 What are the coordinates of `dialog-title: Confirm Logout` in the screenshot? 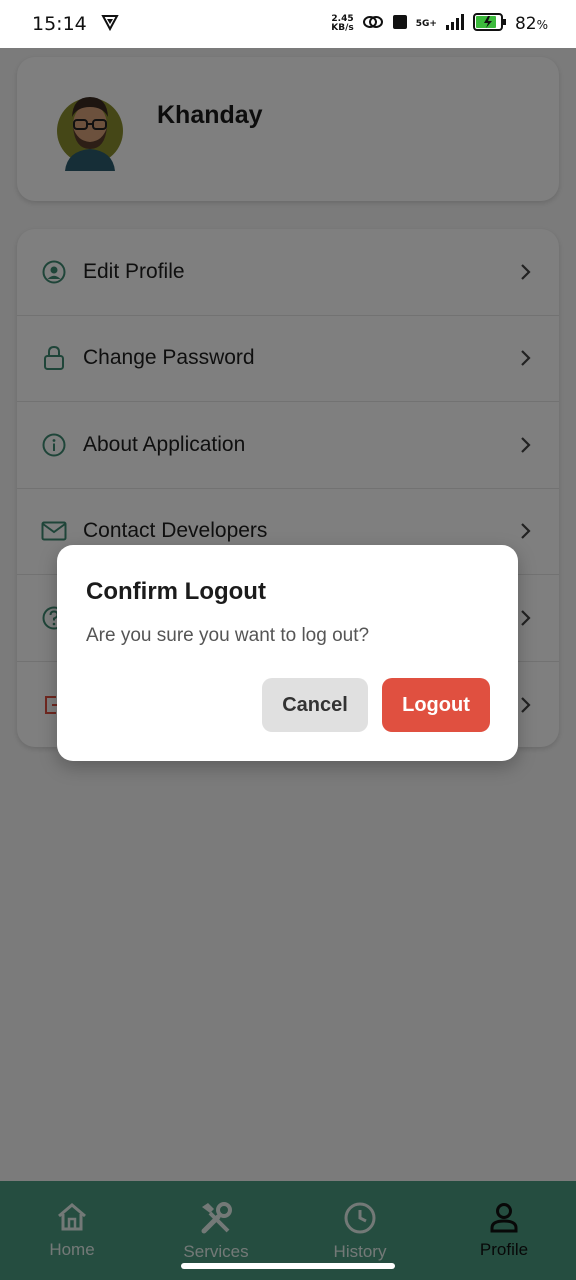 It's located at (176, 591).